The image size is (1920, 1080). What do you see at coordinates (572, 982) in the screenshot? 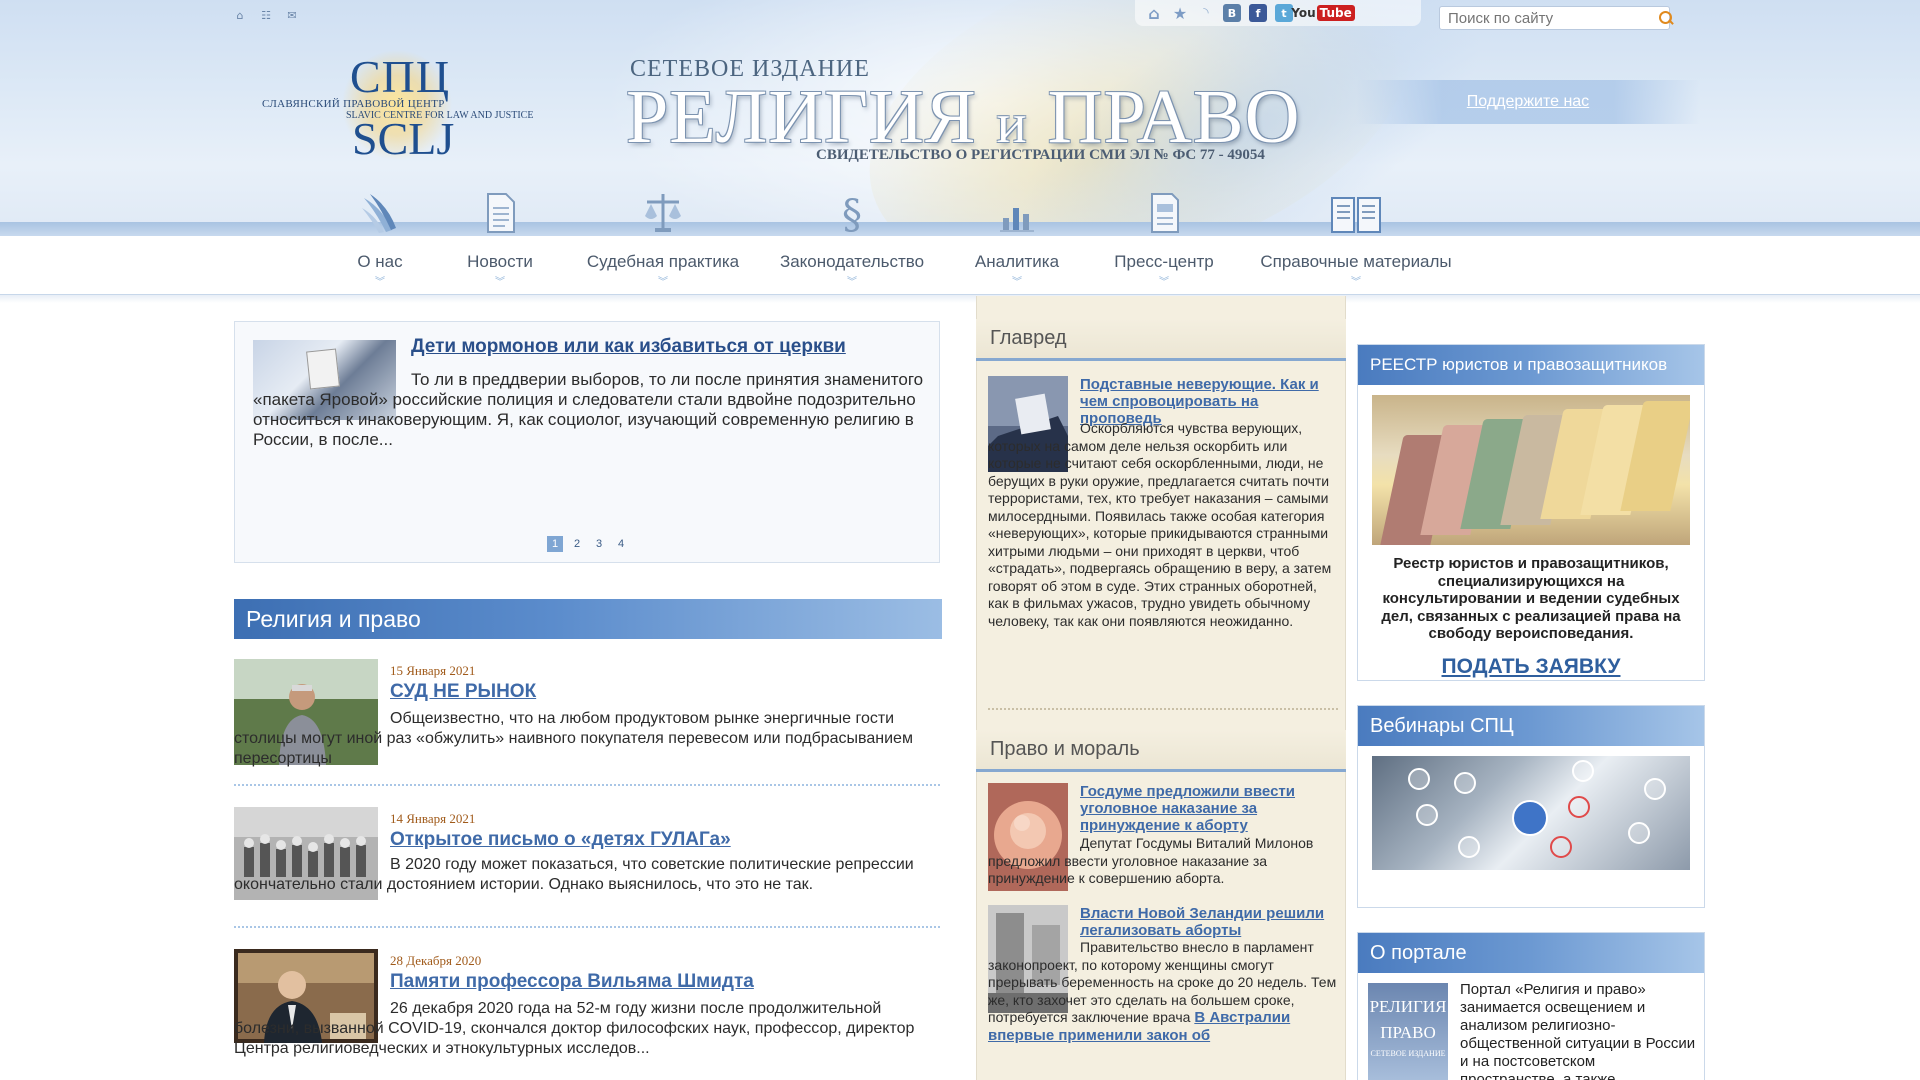
I see `news-title: Памяти профессора Вильяма Шмидта` at bounding box center [572, 982].